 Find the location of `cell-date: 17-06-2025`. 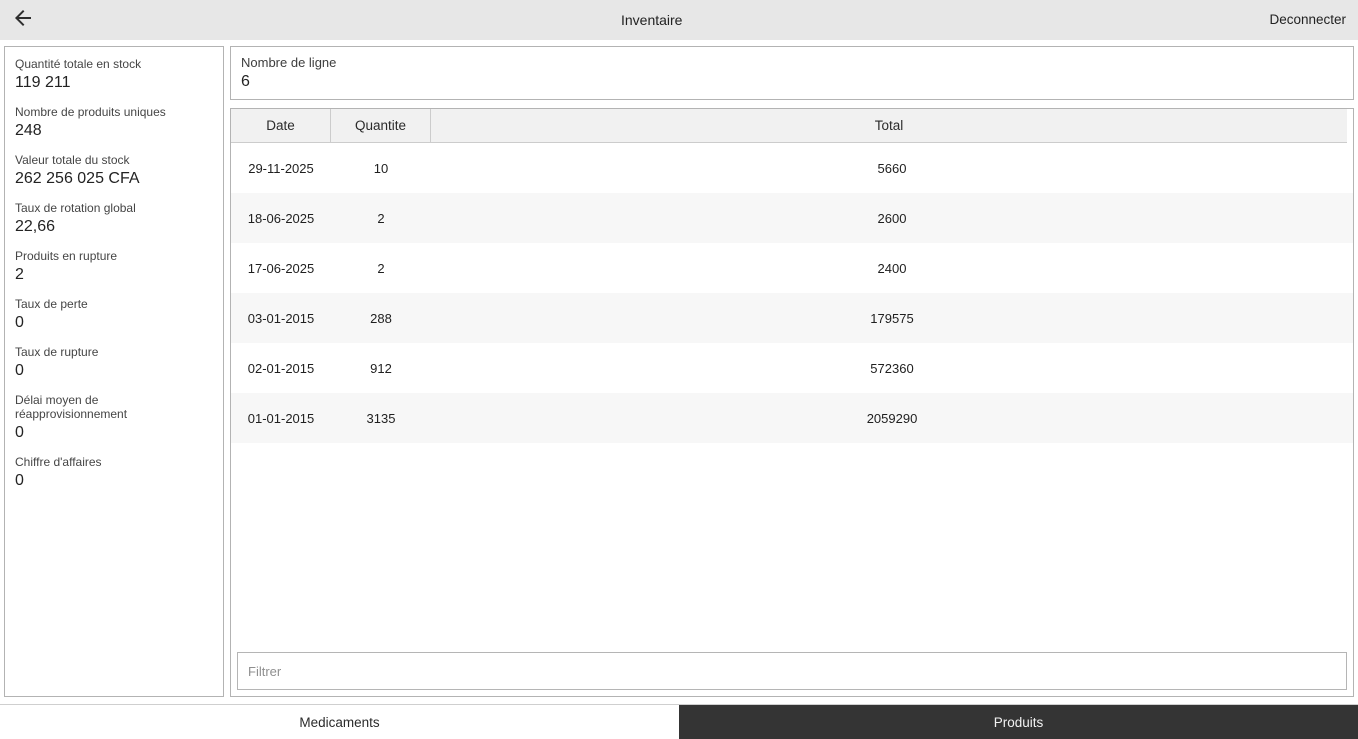

cell-date: 17-06-2025 is located at coordinates (281, 268).